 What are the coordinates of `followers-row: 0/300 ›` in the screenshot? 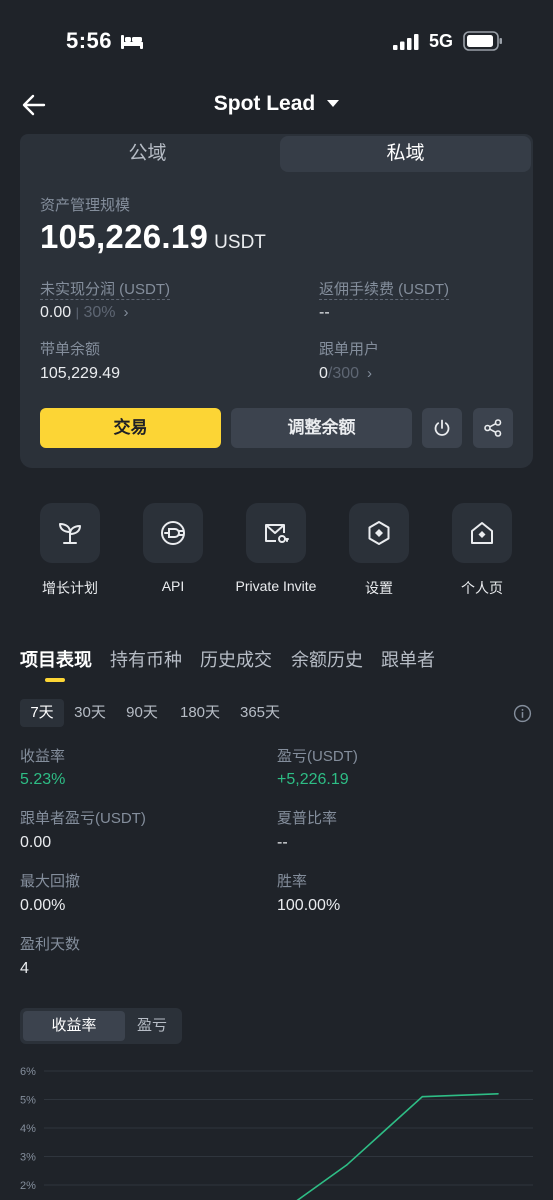 It's located at (345, 374).